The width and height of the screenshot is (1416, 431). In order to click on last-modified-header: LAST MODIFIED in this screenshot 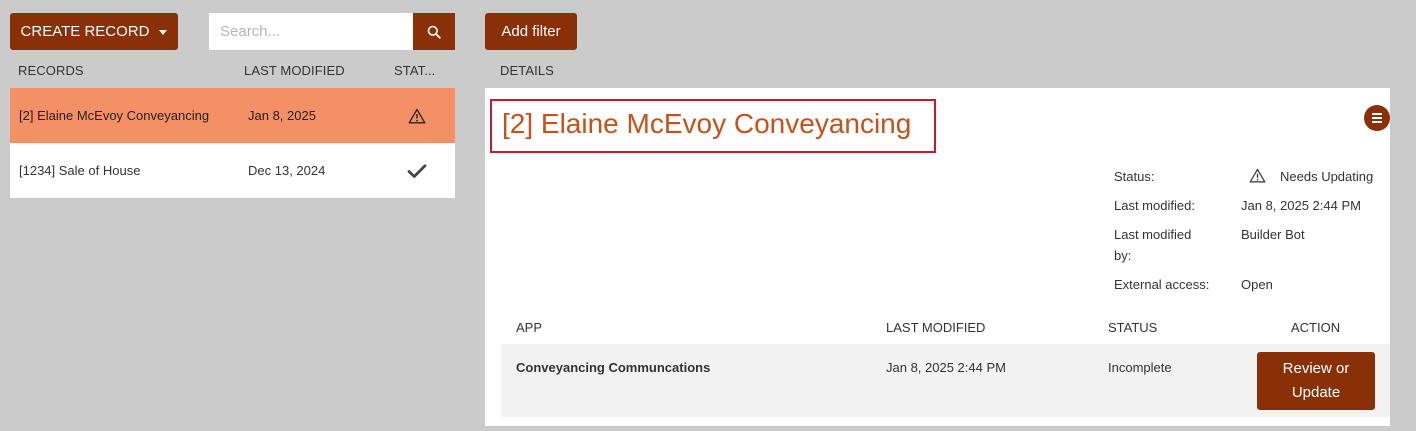, I will do `click(294, 70)`.